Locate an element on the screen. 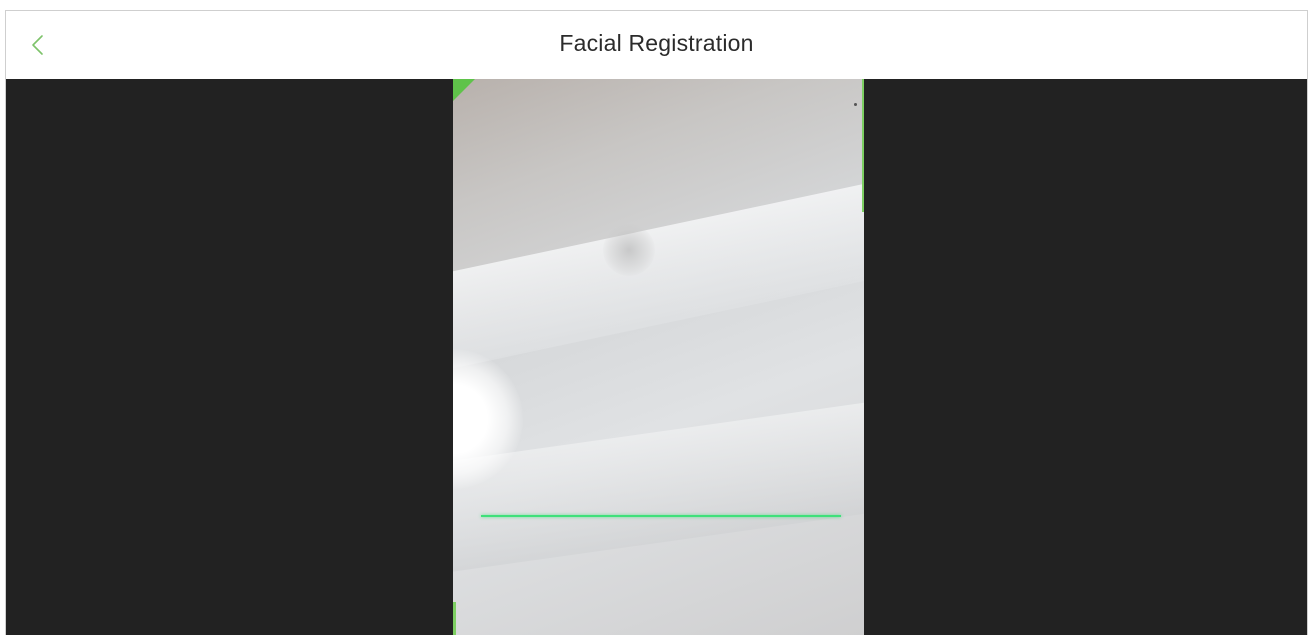  header-bar: Facial Registration is located at coordinates (656, 45).